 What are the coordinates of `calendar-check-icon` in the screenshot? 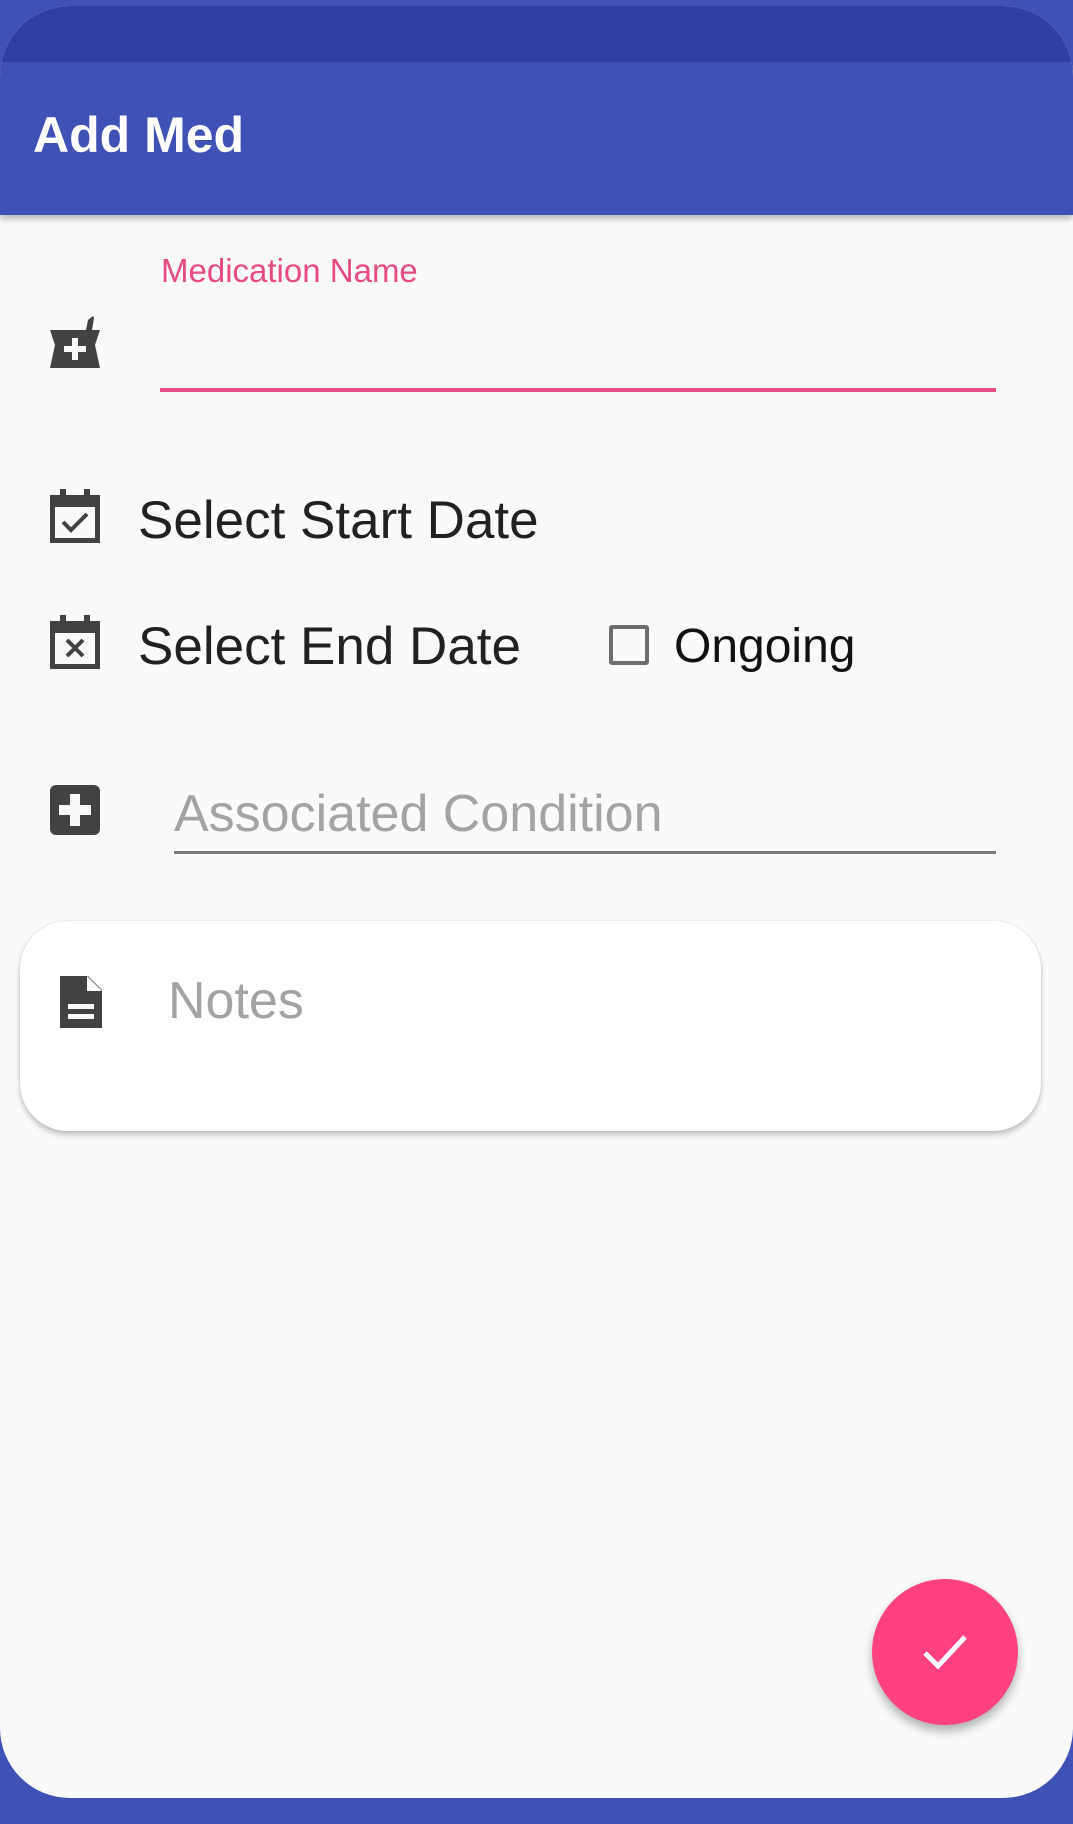 It's located at (75, 516).